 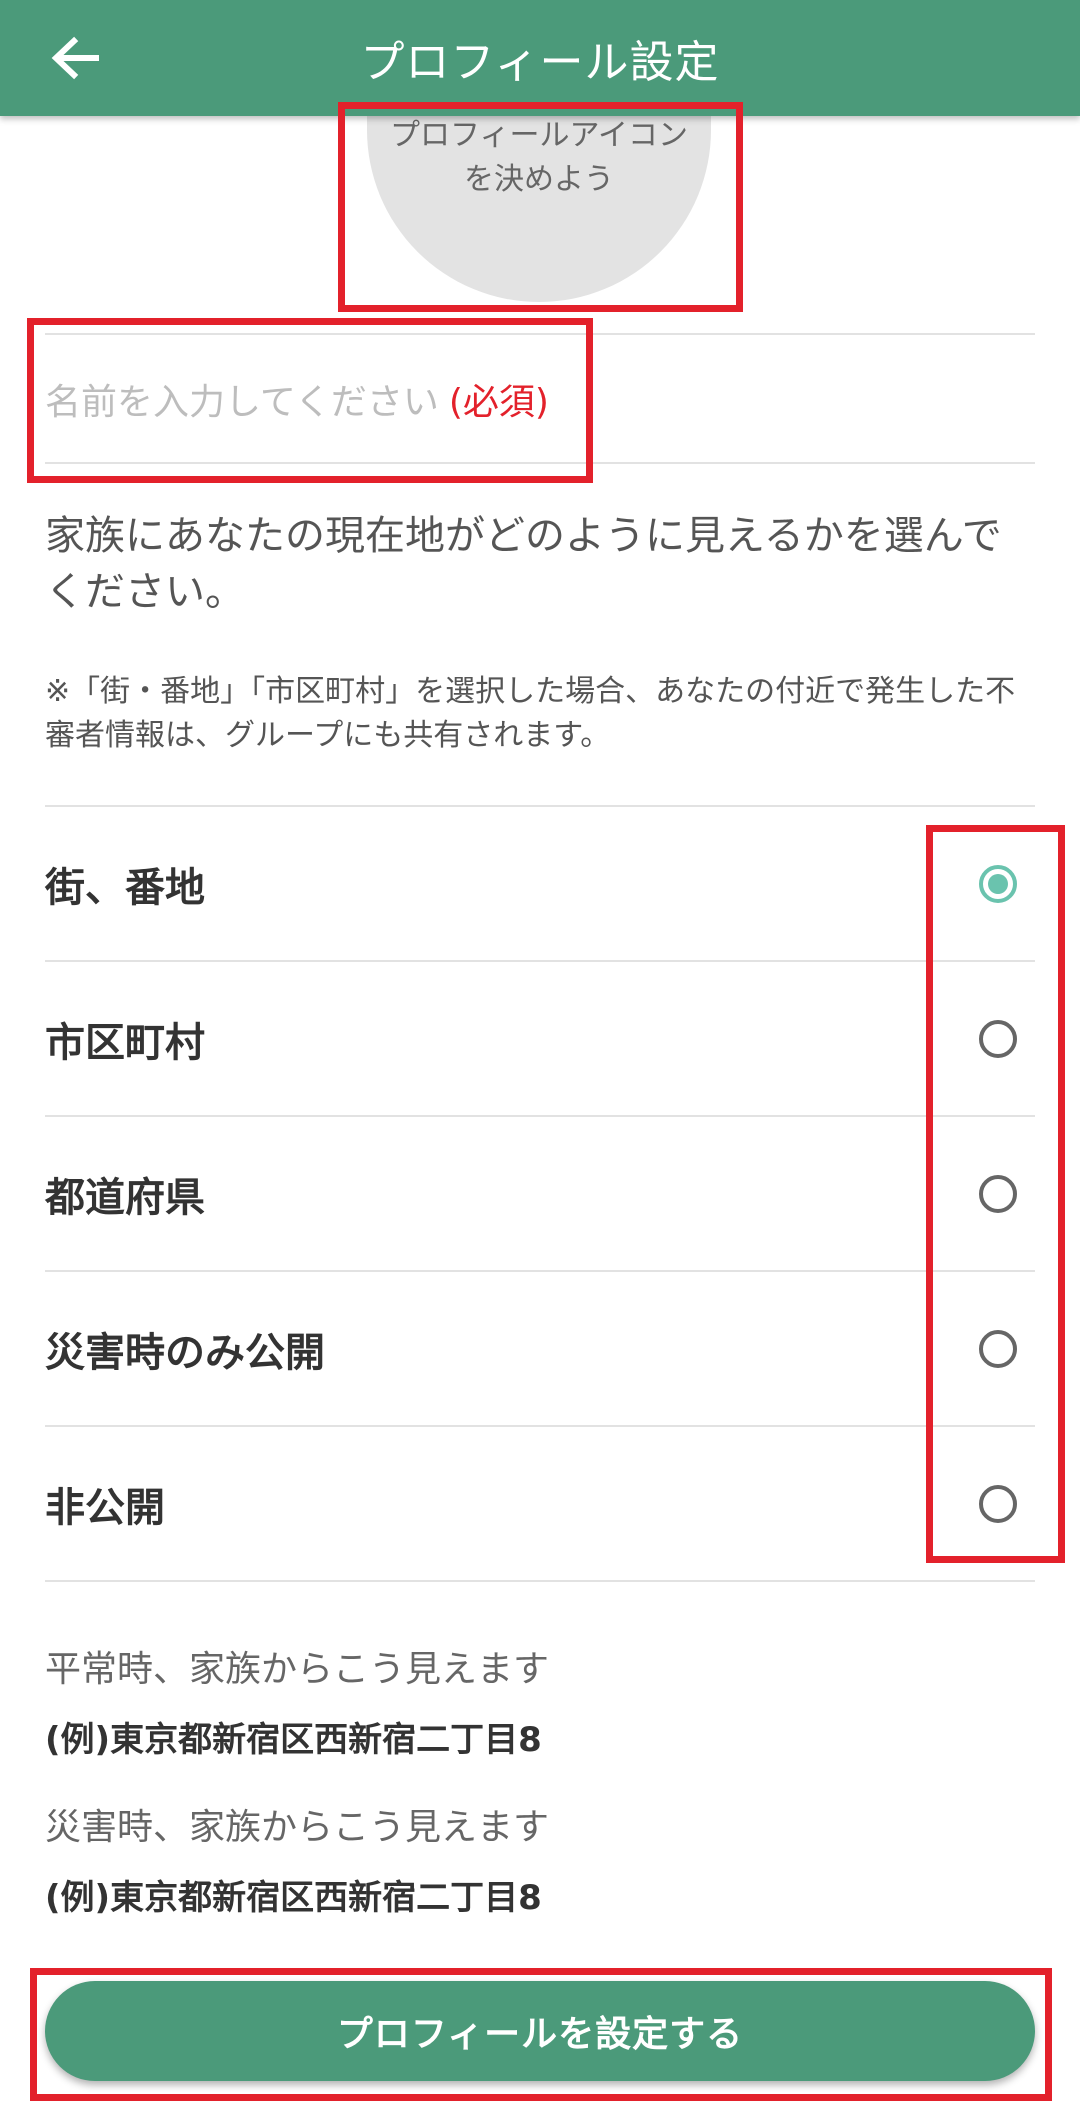 What do you see at coordinates (540, 2031) in the screenshot?
I see `set-profile-button: プロフィールを設定する` at bounding box center [540, 2031].